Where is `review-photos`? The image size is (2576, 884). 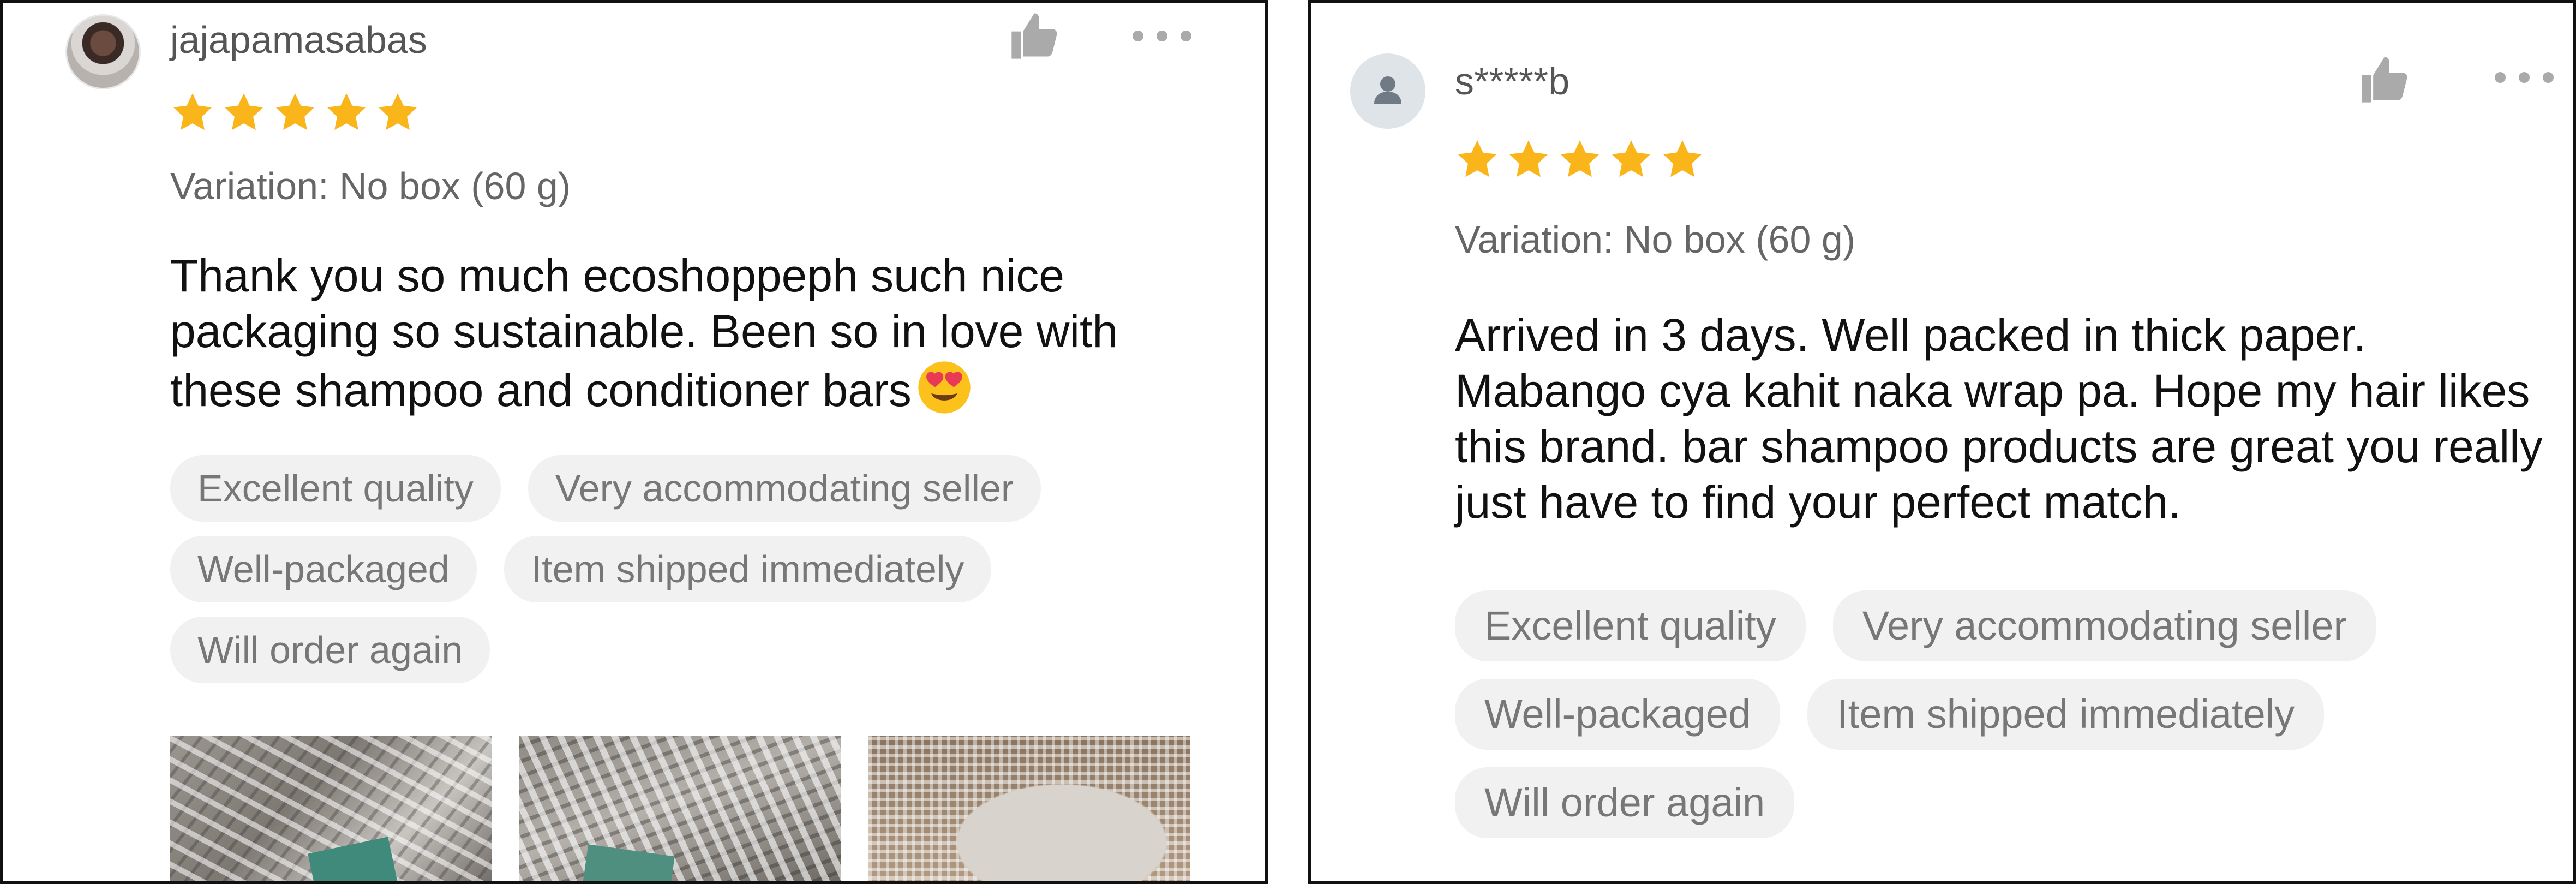 review-photos is located at coordinates (680, 808).